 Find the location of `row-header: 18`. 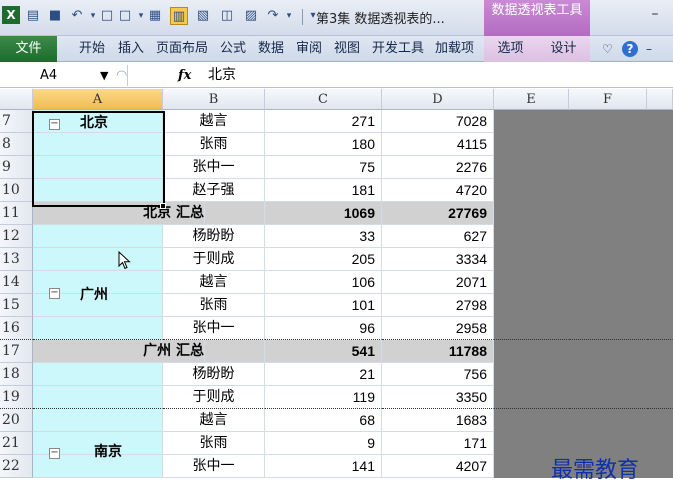

row-header: 18 is located at coordinates (16, 374).